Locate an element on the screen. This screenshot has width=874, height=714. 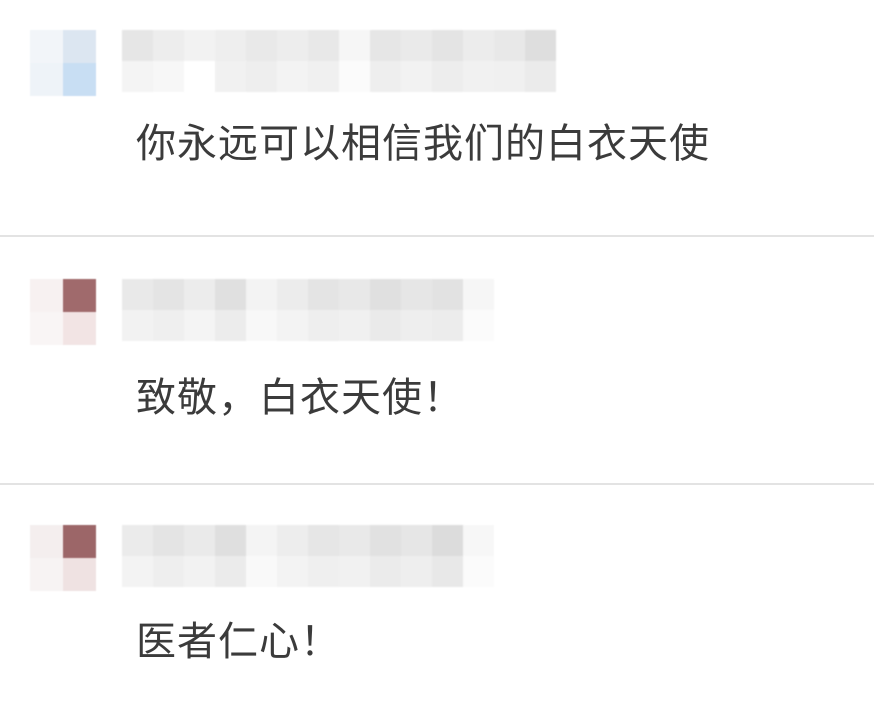
comment-text: 致敬，白衣天使！ is located at coordinates (300, 398).